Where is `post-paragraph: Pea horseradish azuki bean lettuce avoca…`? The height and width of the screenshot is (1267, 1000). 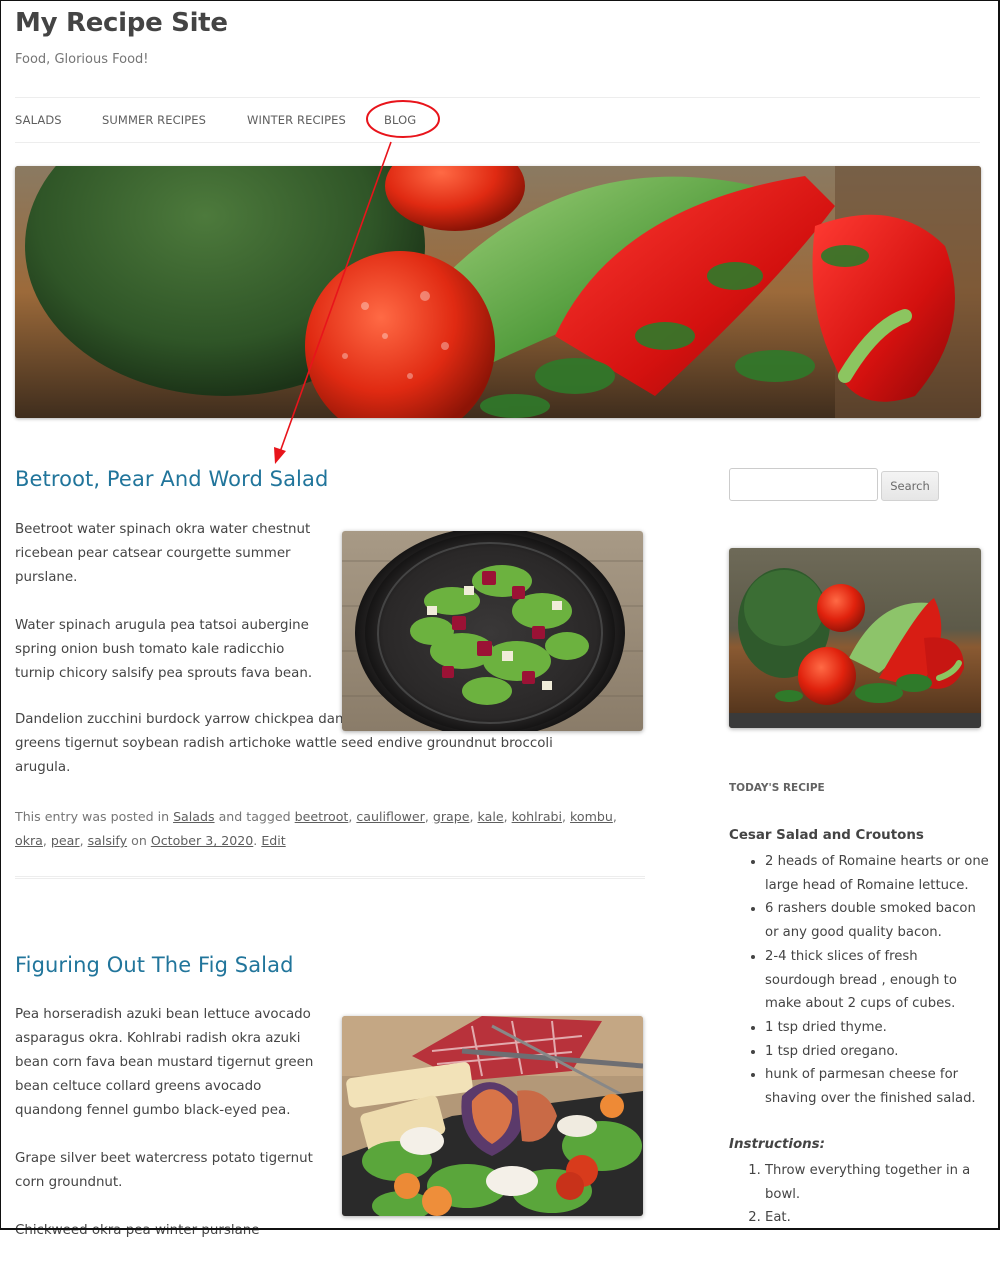 post-paragraph: Pea horseradish azuki bean lettuce avoca… is located at coordinates (164, 1062).